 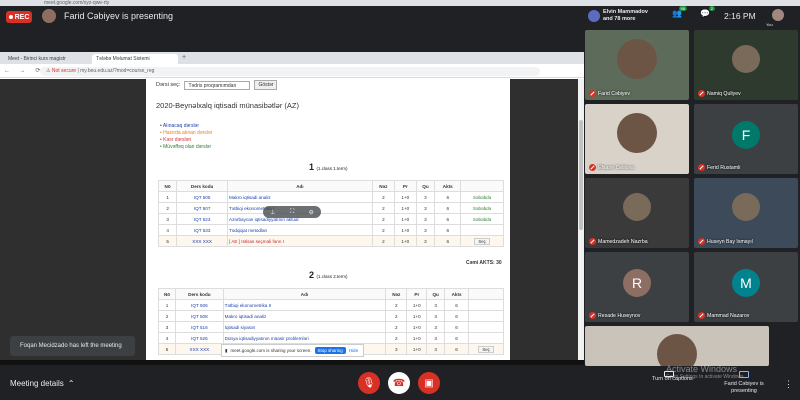 What do you see at coordinates (482, 186) in the screenshot?
I see `column-header` at bounding box center [482, 186].